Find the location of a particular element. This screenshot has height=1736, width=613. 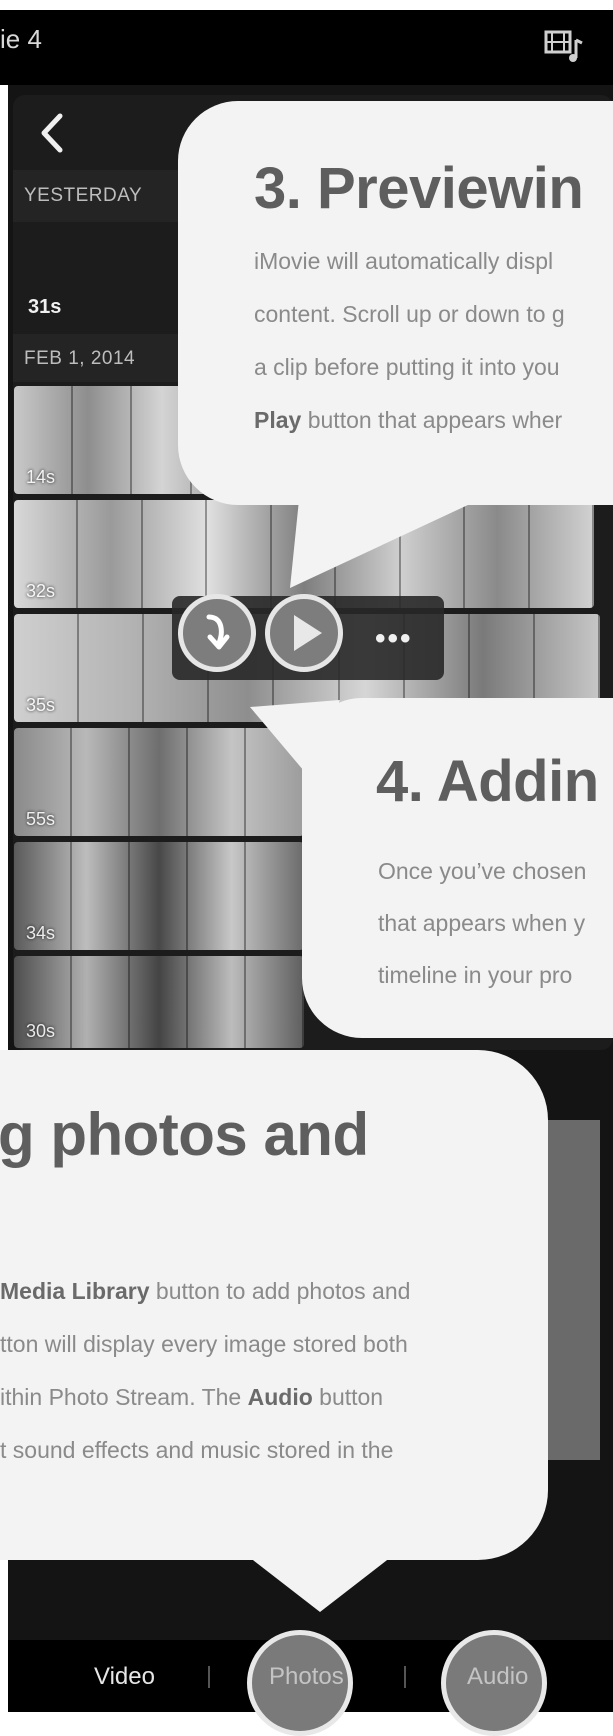

callout-previewing-text: iMovie will automatically displ is located at coordinates (404, 261).